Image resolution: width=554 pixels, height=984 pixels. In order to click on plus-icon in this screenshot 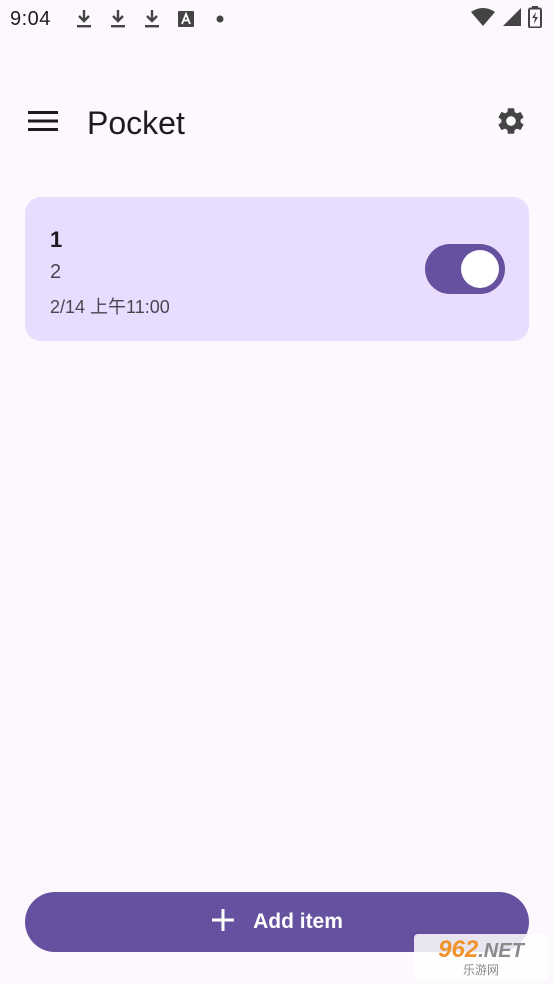, I will do `click(223, 922)`.